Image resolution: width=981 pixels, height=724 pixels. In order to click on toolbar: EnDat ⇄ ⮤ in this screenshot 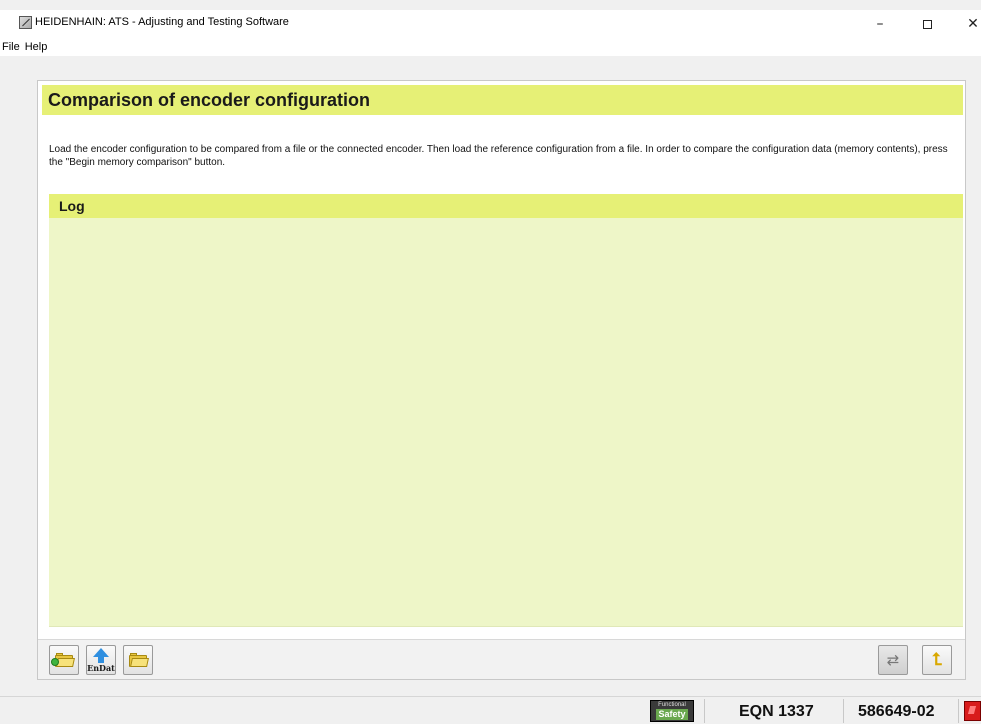, I will do `click(501, 659)`.